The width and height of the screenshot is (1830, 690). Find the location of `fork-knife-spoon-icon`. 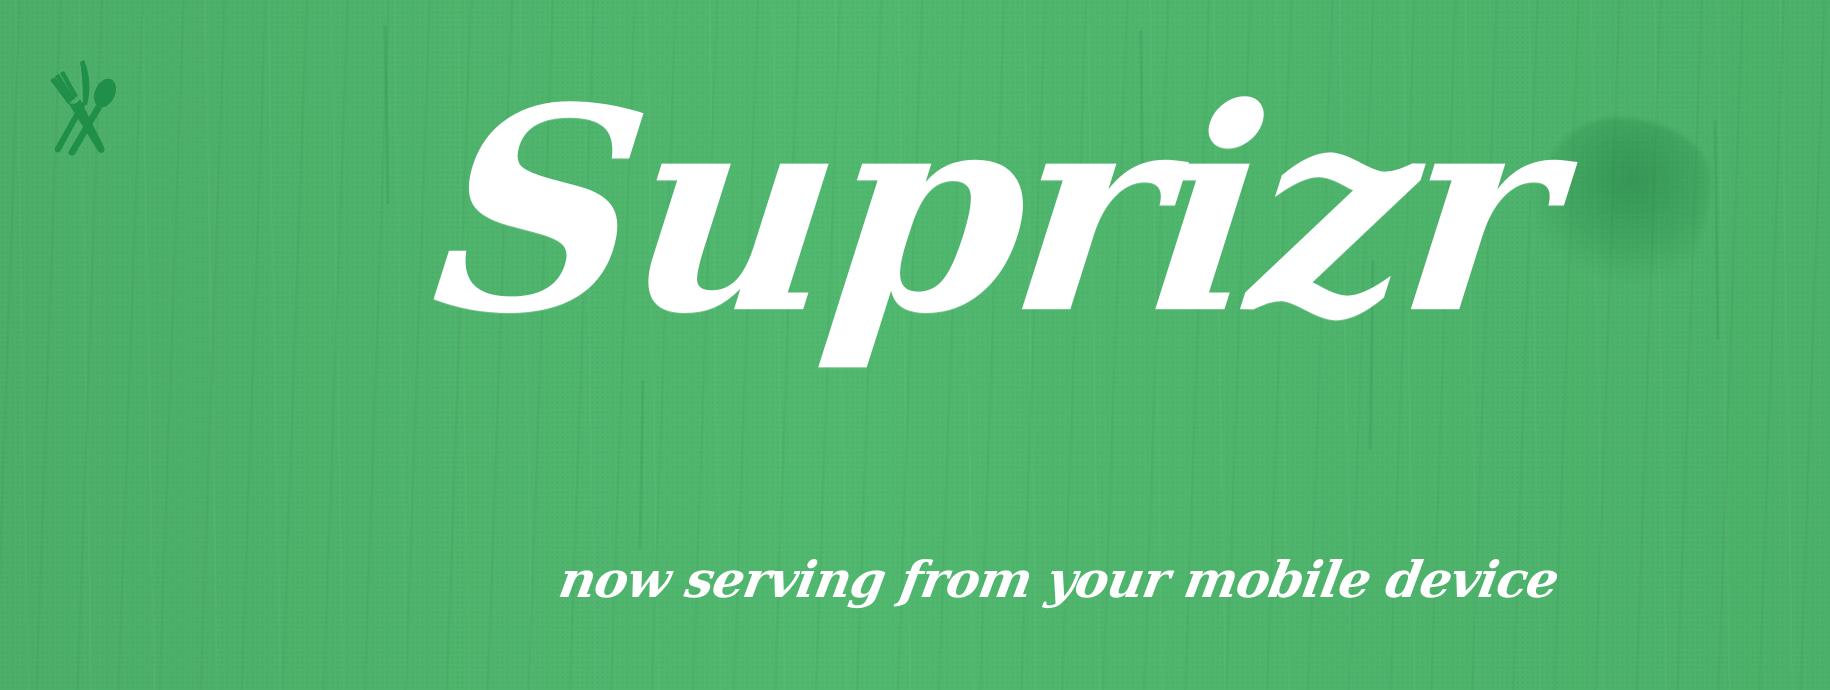

fork-knife-spoon-icon is located at coordinates (86, 106).